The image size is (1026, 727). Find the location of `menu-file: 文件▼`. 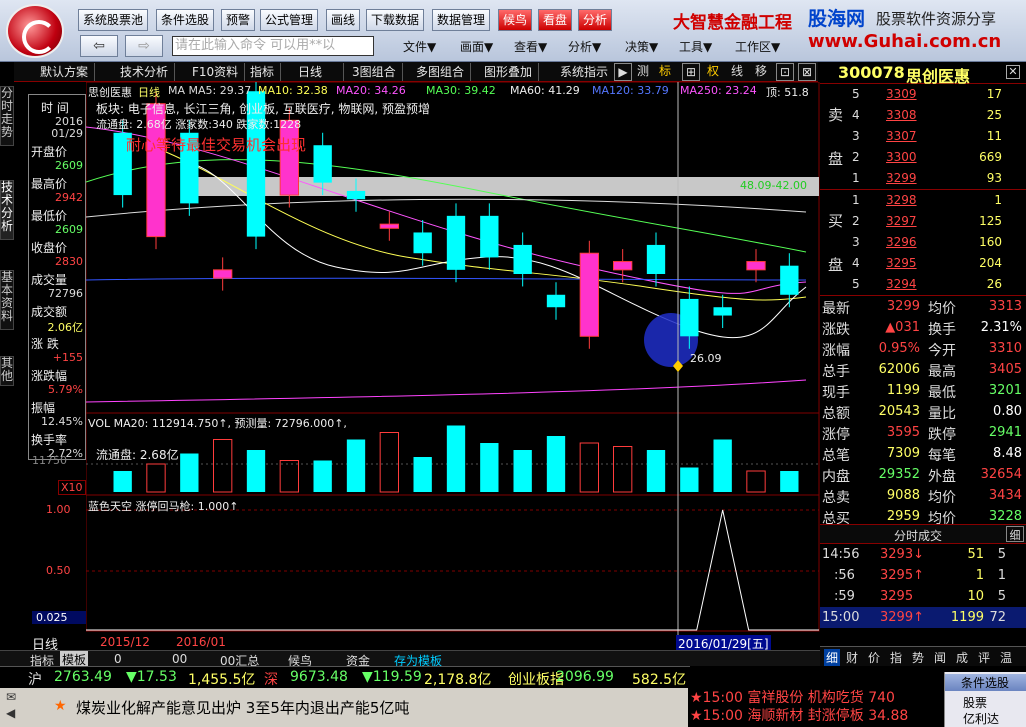

menu-file: 文件▼ is located at coordinates (419, 46).